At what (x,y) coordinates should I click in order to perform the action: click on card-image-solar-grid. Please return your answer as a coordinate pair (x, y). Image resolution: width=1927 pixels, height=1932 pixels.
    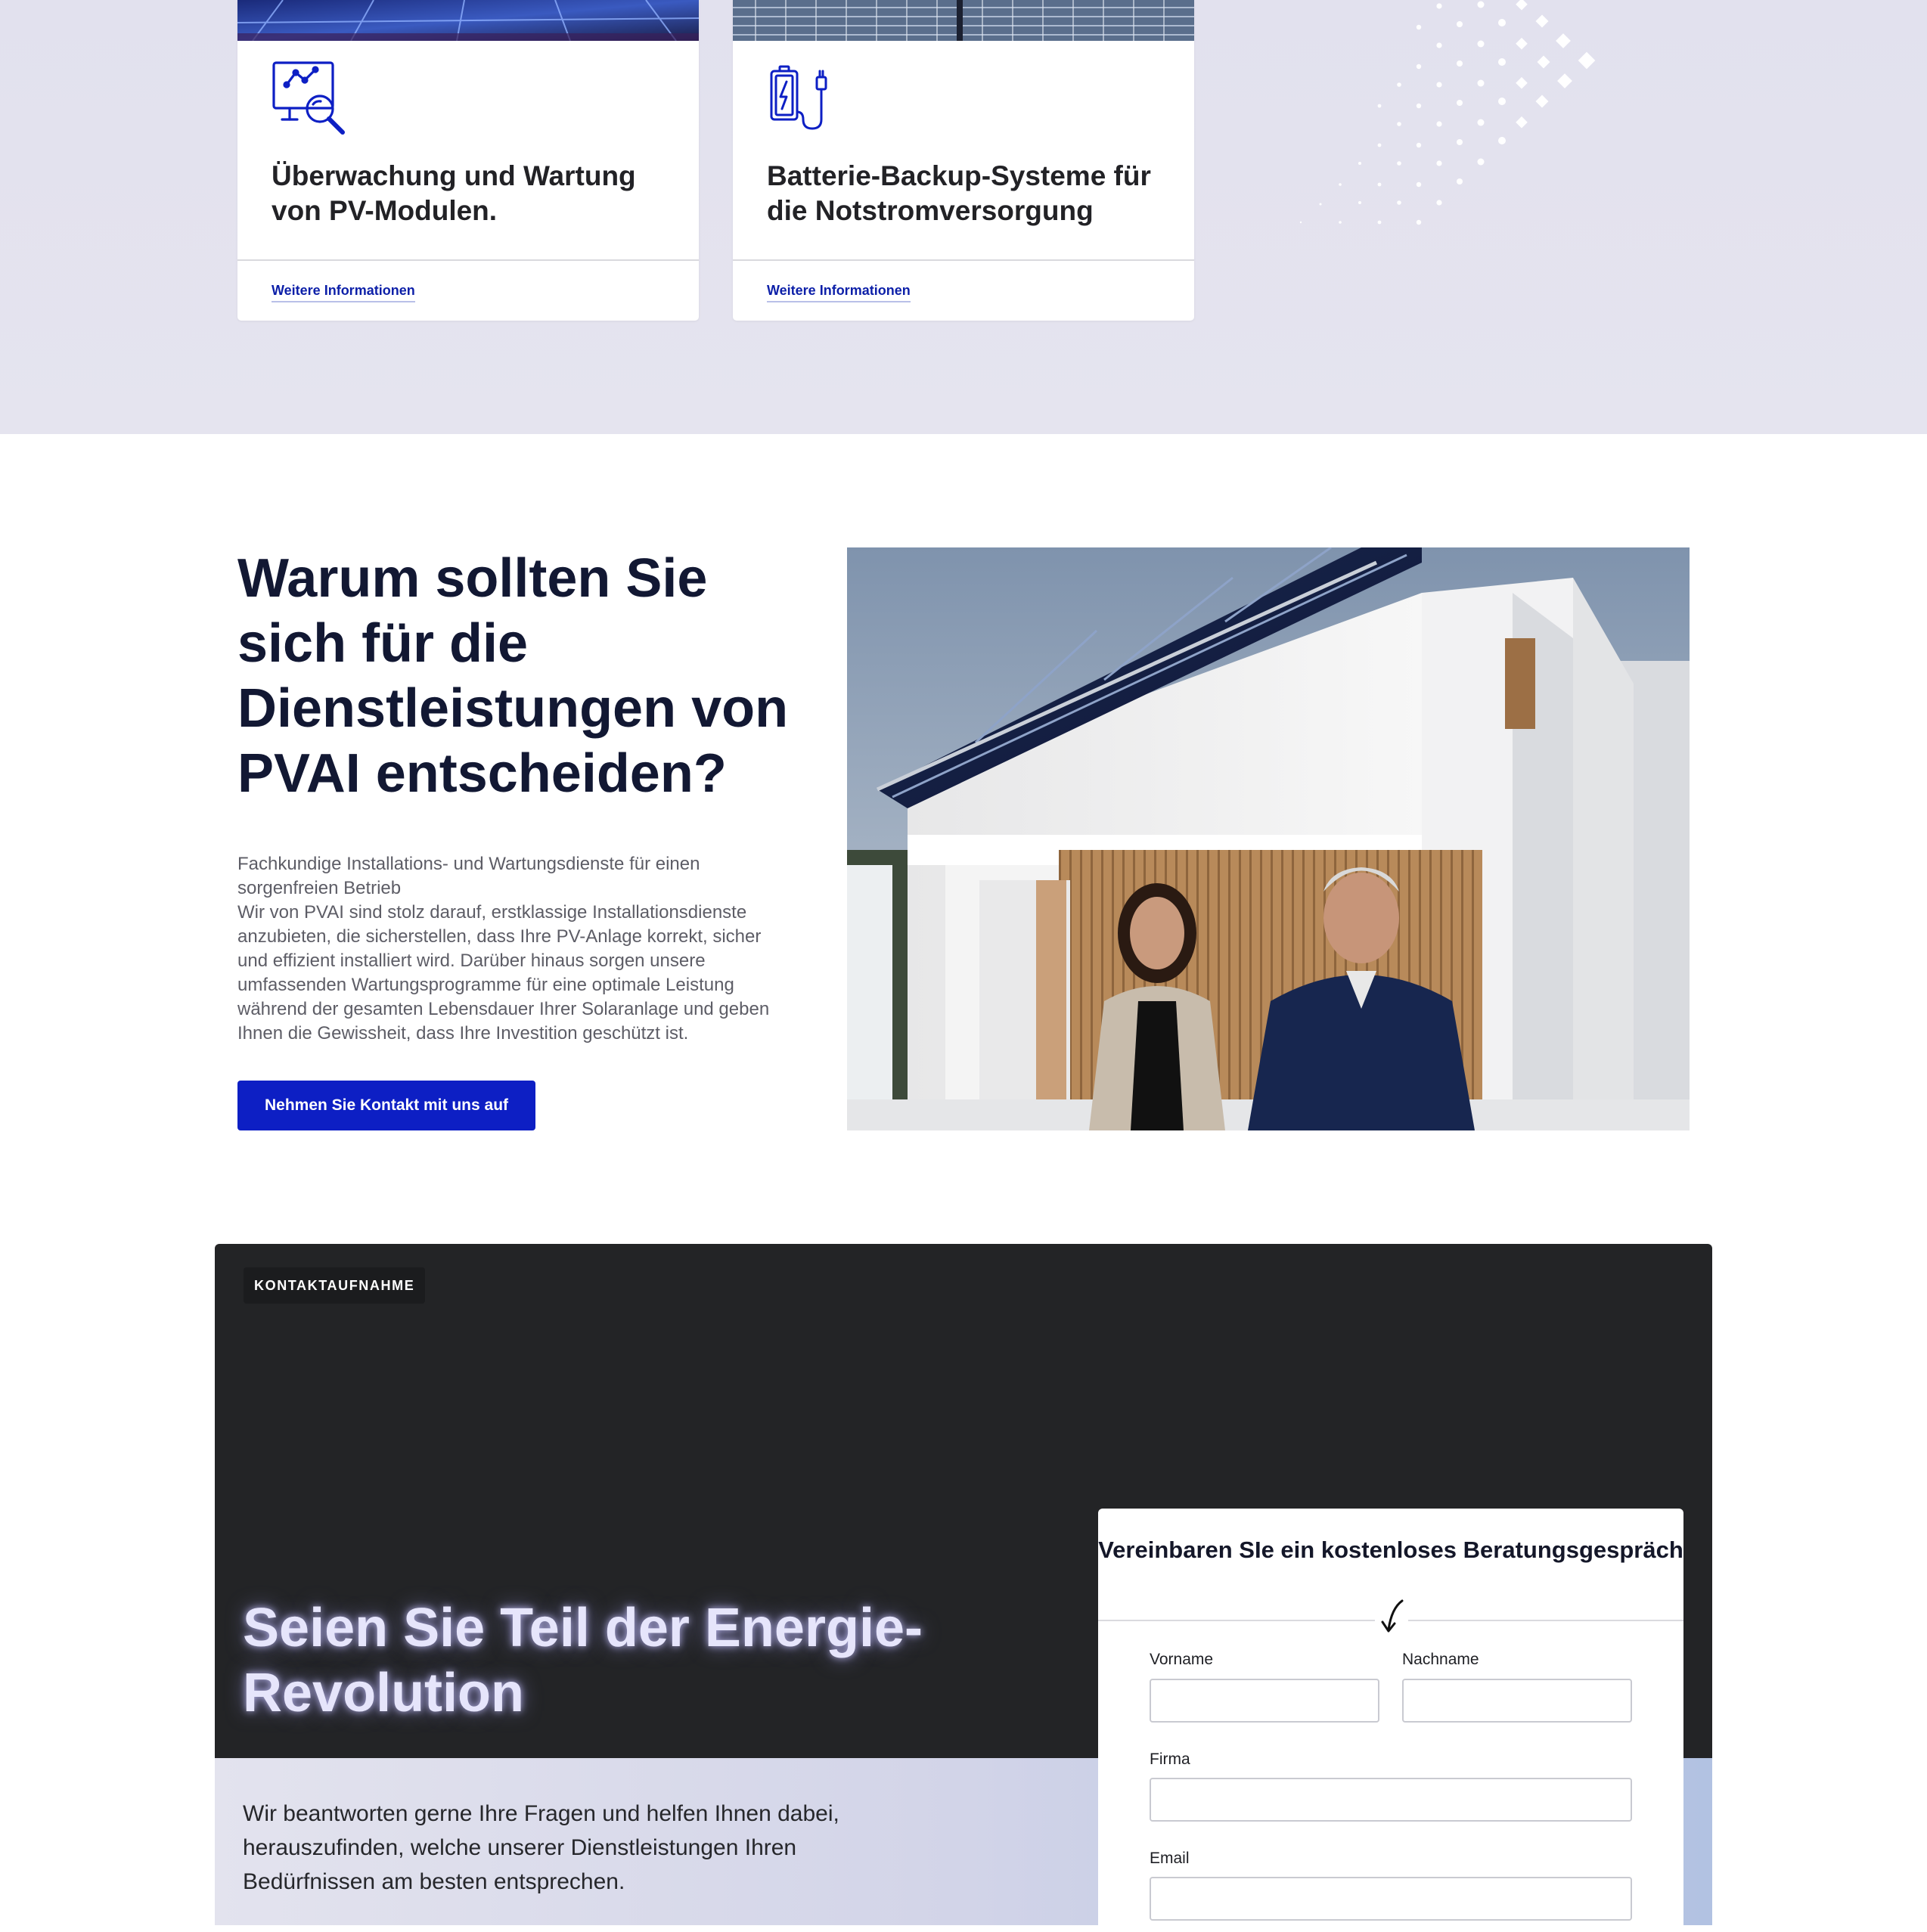
    Looking at the image, I should click on (468, 20).